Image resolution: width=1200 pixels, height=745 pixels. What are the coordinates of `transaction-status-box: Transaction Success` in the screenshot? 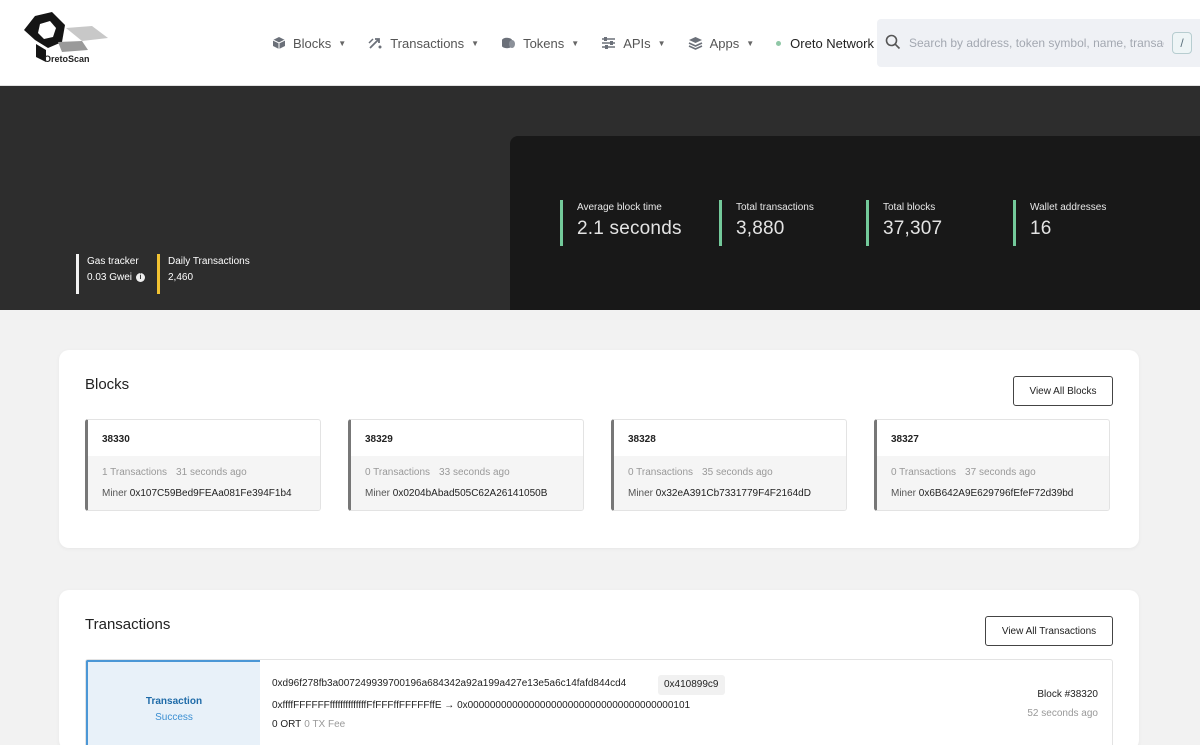 It's located at (173, 702).